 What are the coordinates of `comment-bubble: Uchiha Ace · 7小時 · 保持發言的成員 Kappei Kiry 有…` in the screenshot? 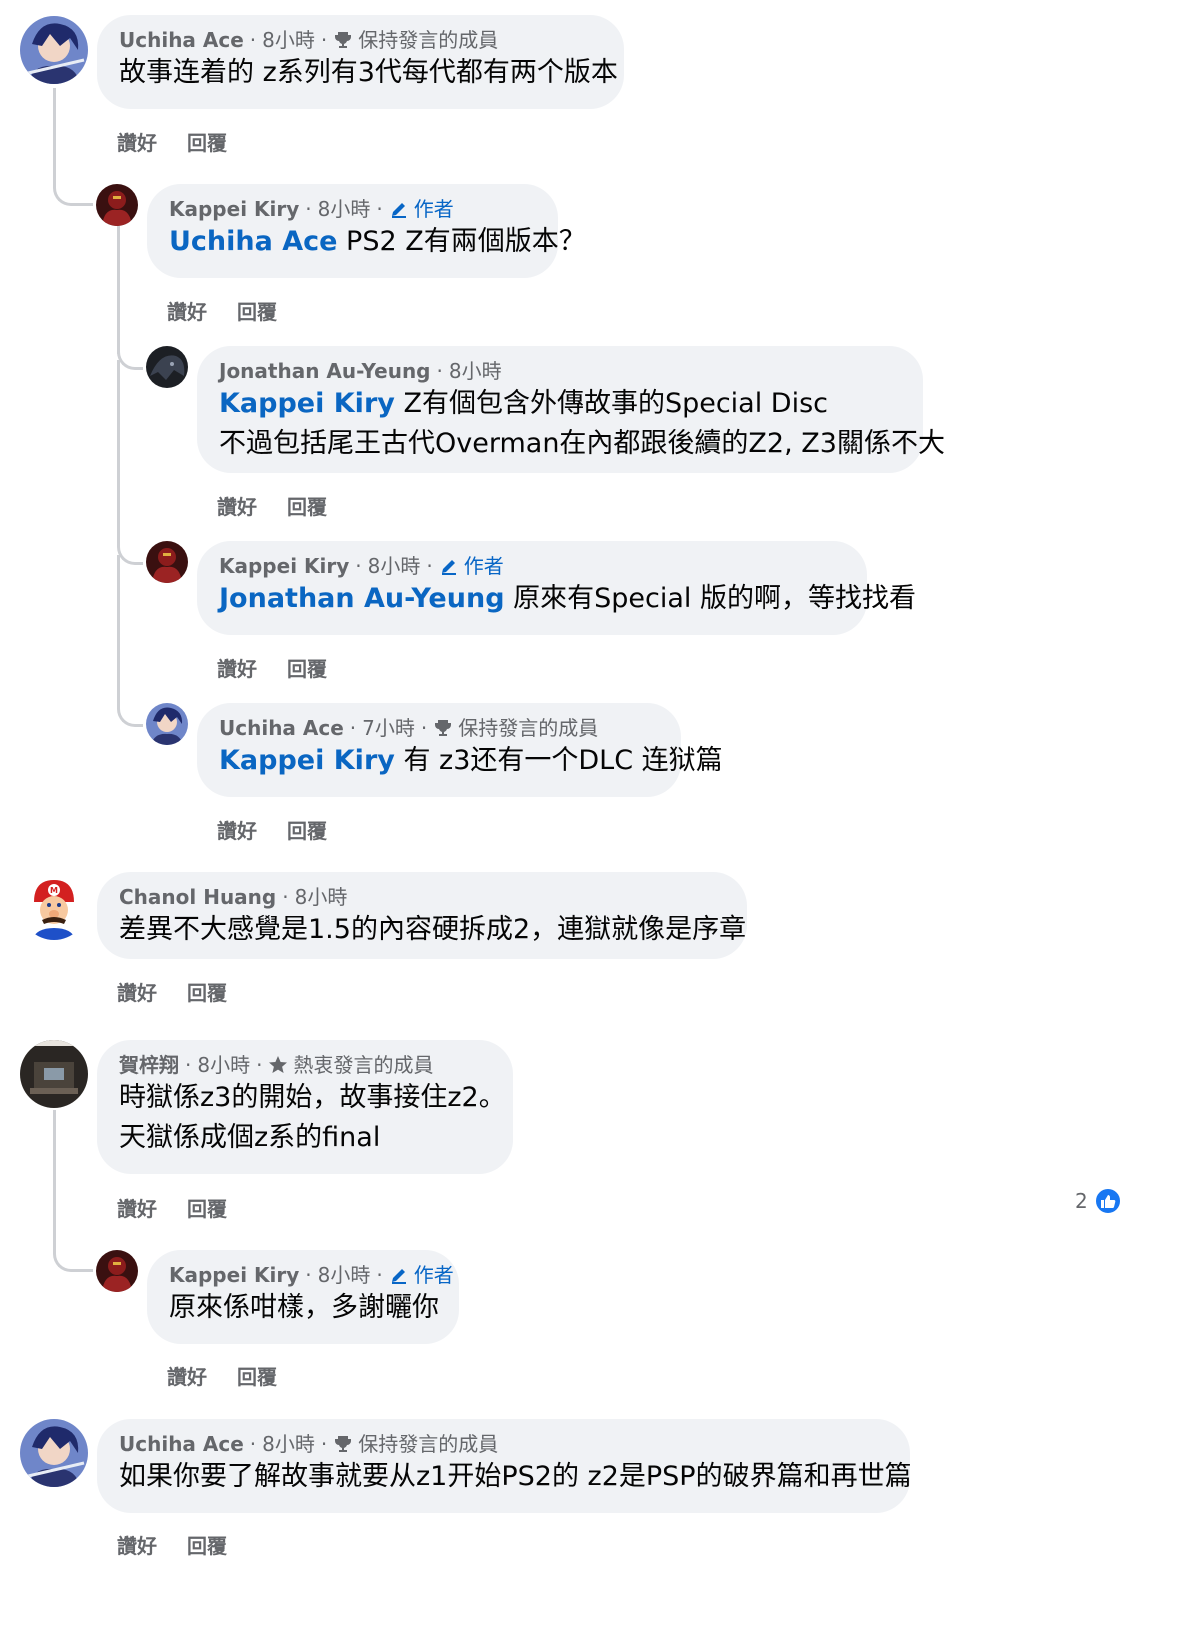 It's located at (460, 750).